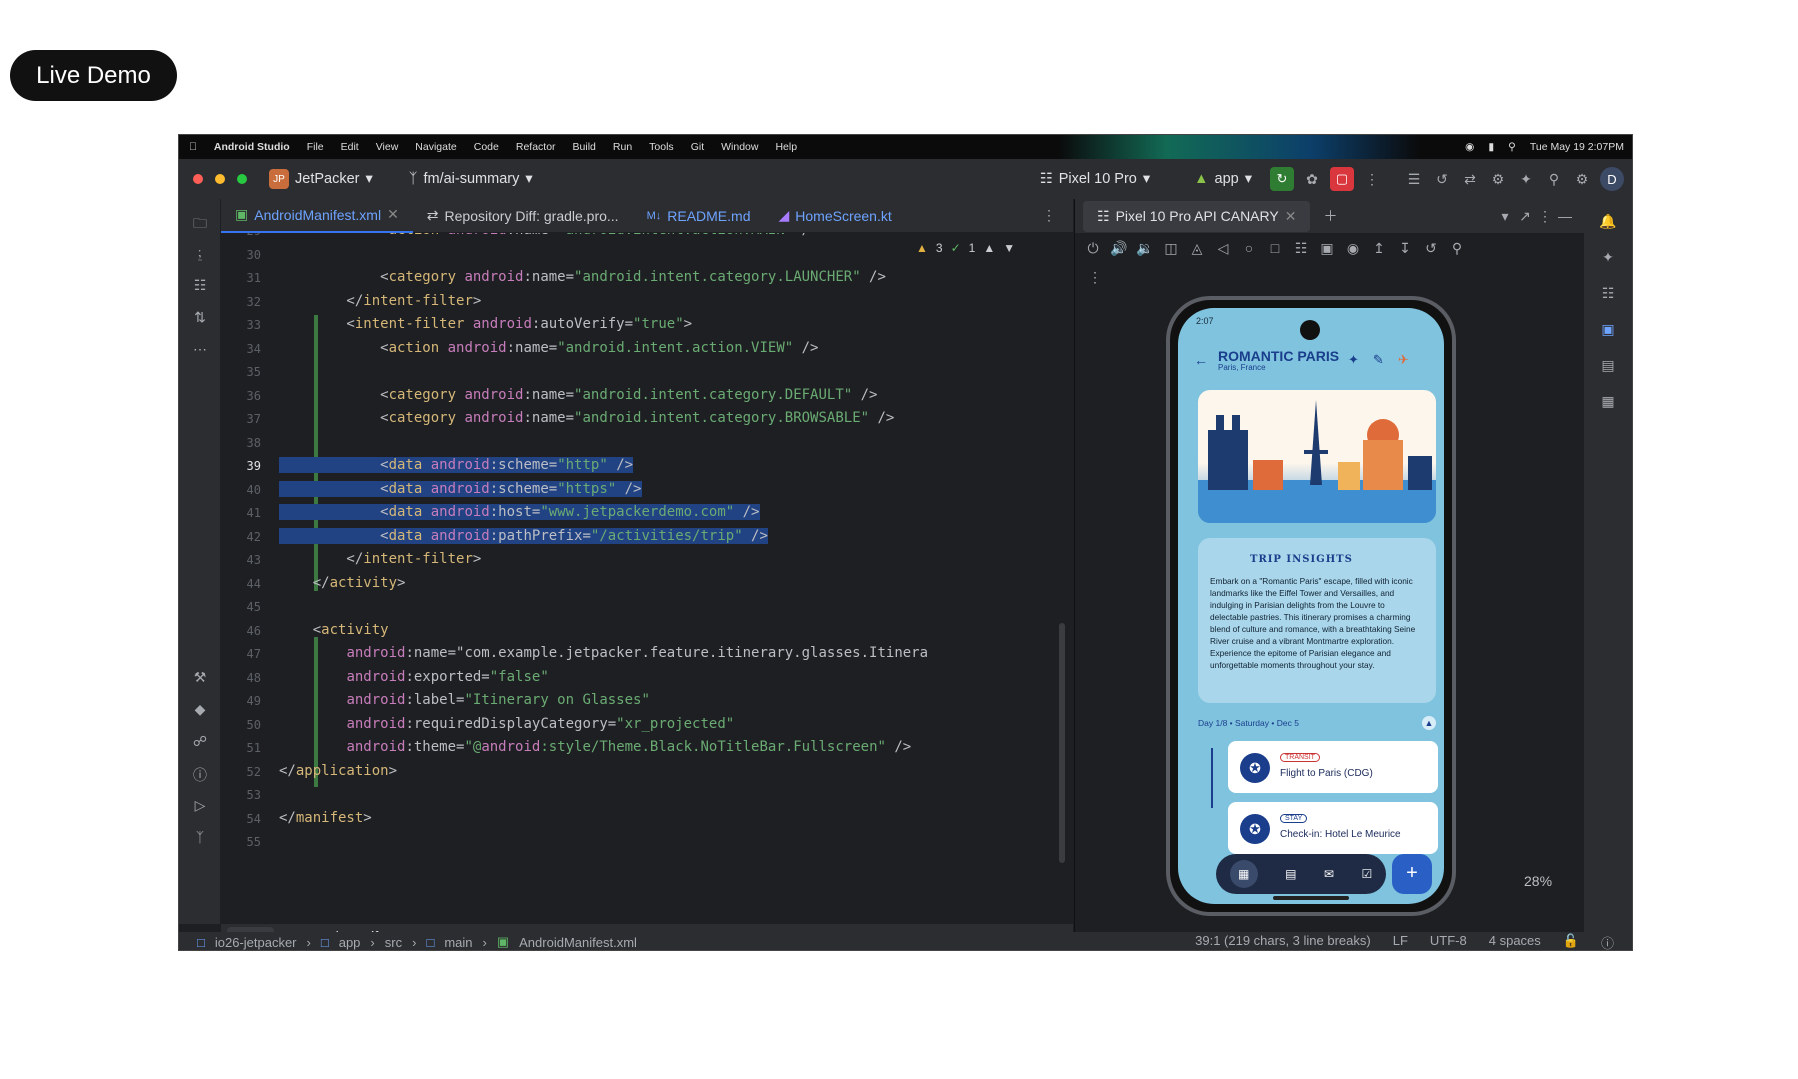  What do you see at coordinates (1329, 874) in the screenshot?
I see `mail-icon: ✉` at bounding box center [1329, 874].